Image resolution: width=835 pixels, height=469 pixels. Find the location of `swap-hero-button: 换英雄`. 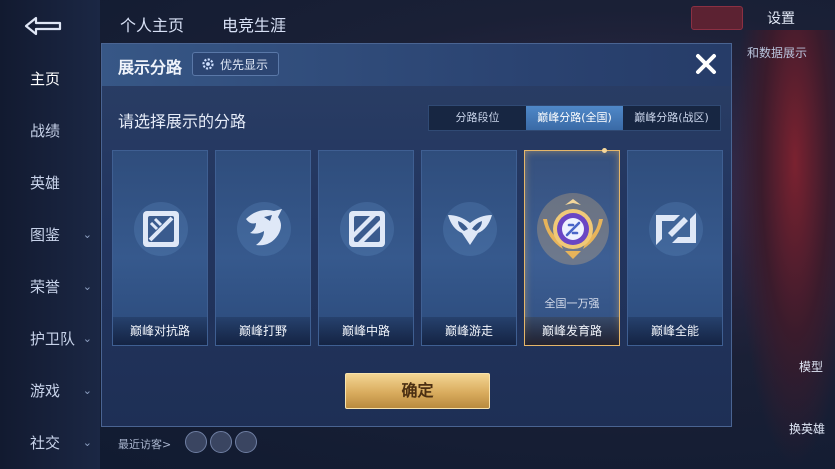

swap-hero-button: 换英雄 is located at coordinates (807, 428).